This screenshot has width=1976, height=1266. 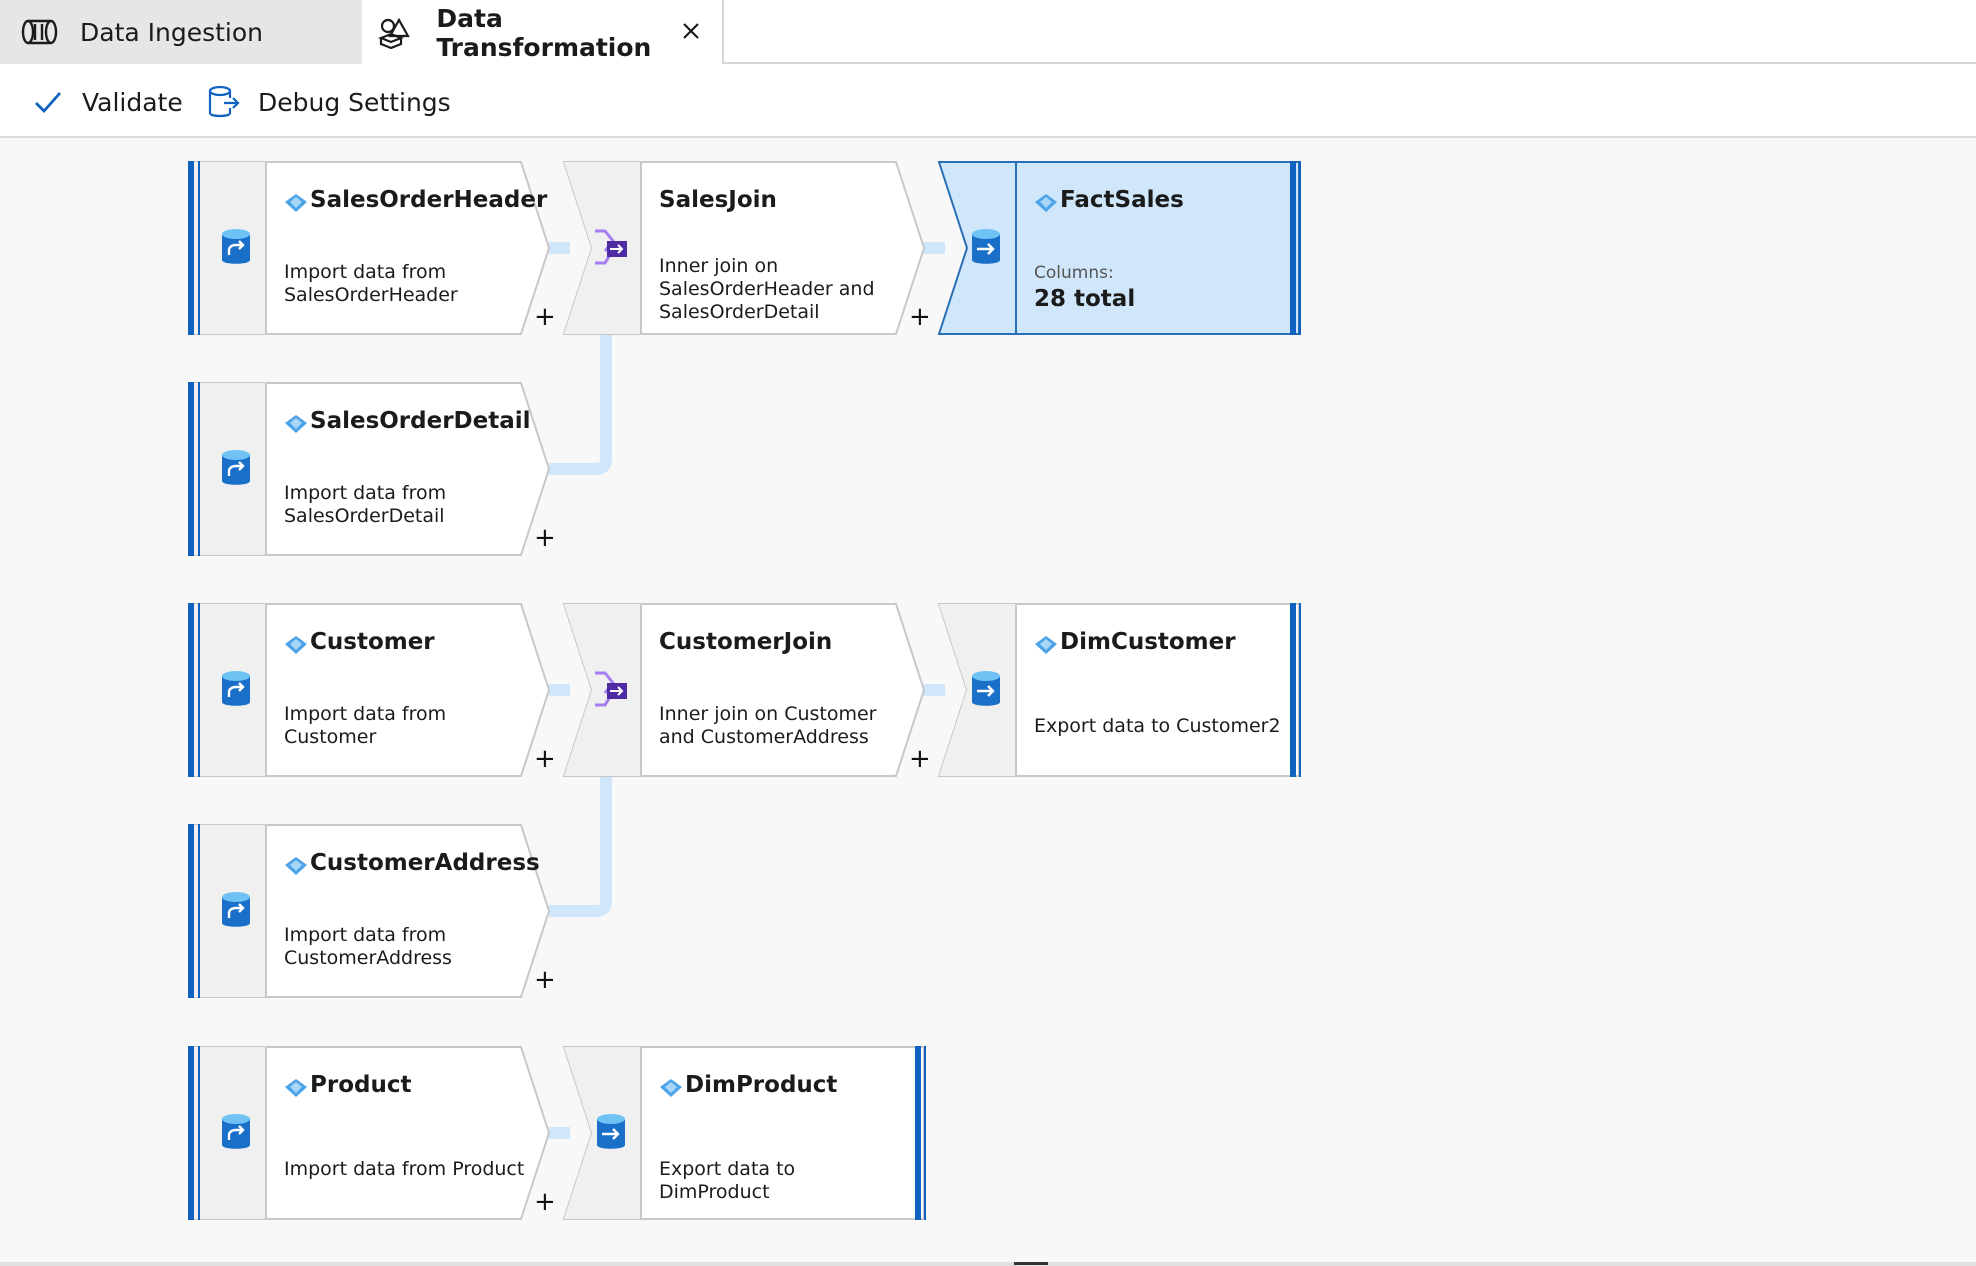 I want to click on columns-value: 28 total, so click(x=1085, y=299).